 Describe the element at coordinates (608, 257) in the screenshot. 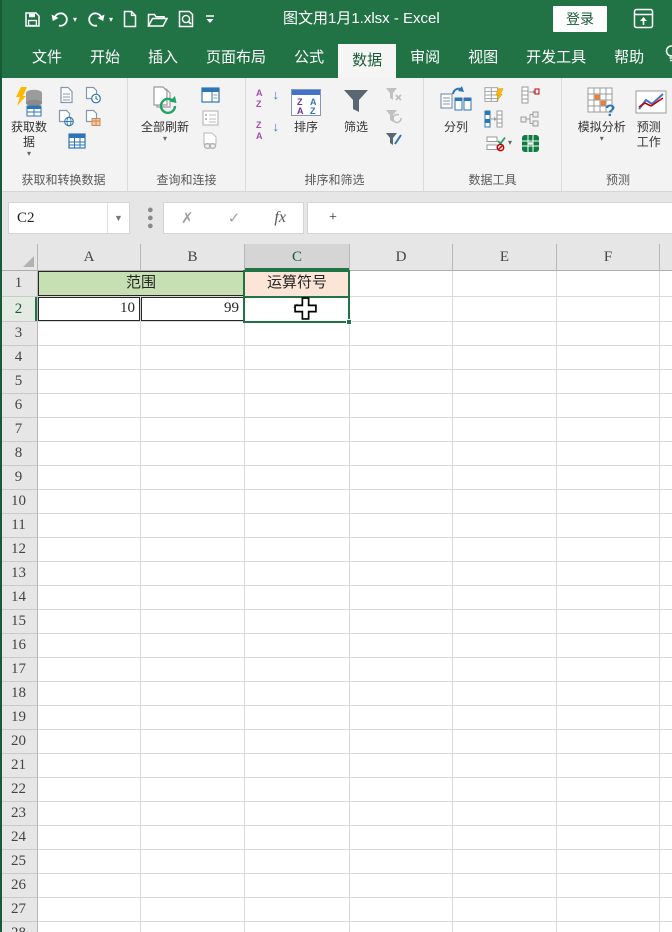

I see `column-header-F: F` at that location.